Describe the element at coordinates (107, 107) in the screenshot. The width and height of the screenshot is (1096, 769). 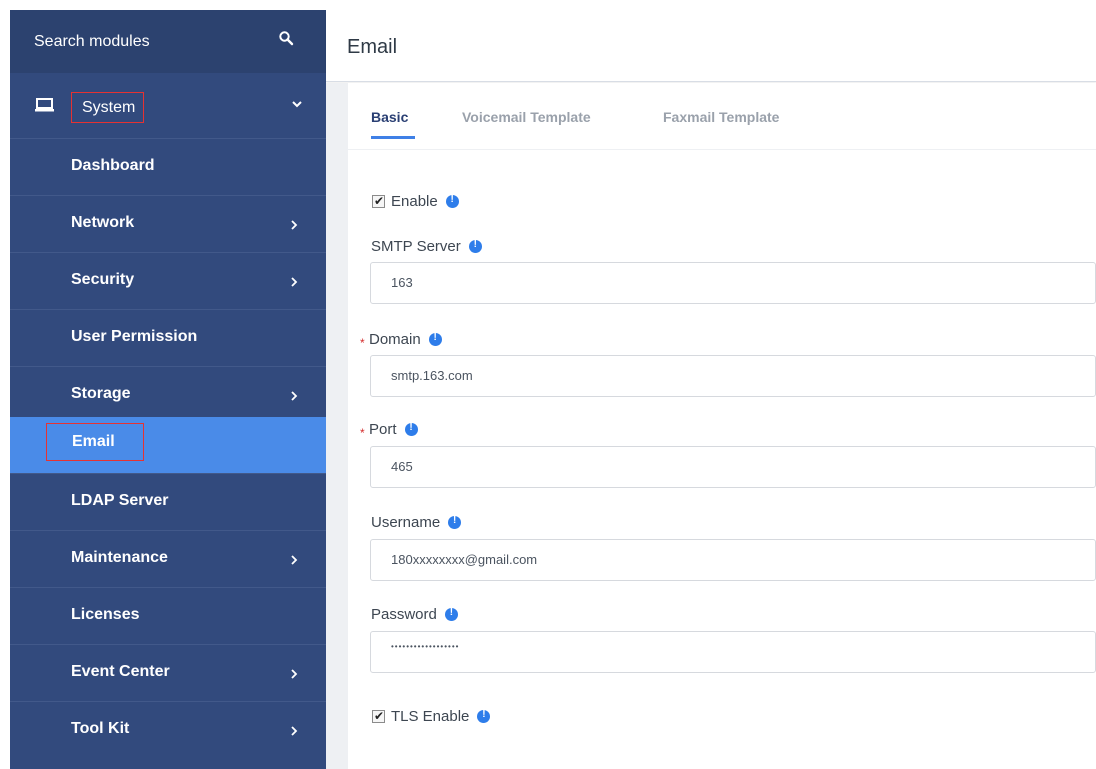
I see `sidebar-item-system-label: System` at that location.